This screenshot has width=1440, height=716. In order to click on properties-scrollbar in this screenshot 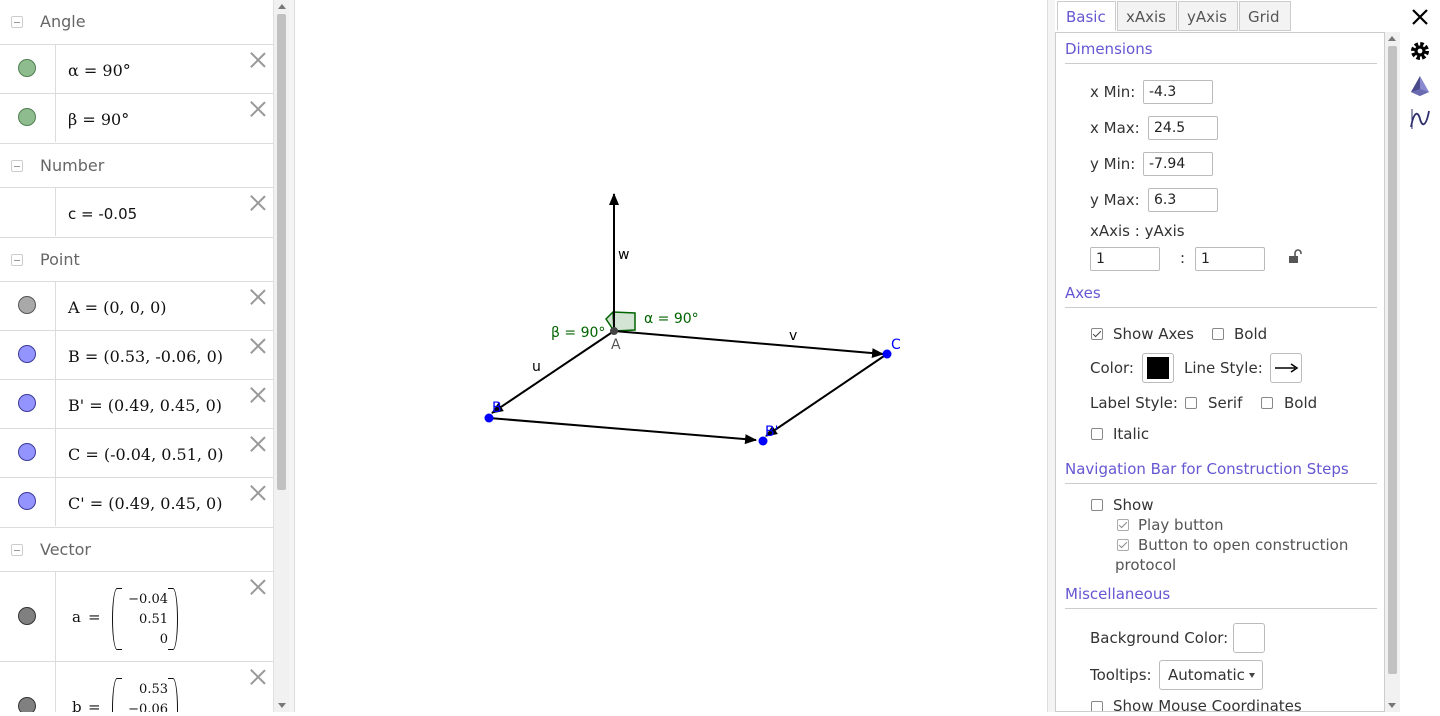, I will do `click(1392, 372)`.